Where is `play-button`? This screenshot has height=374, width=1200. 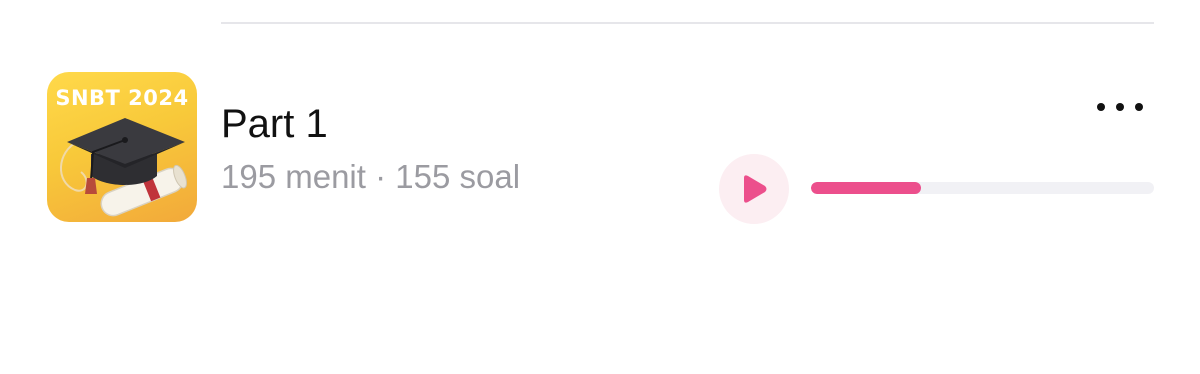
play-button is located at coordinates (754, 189).